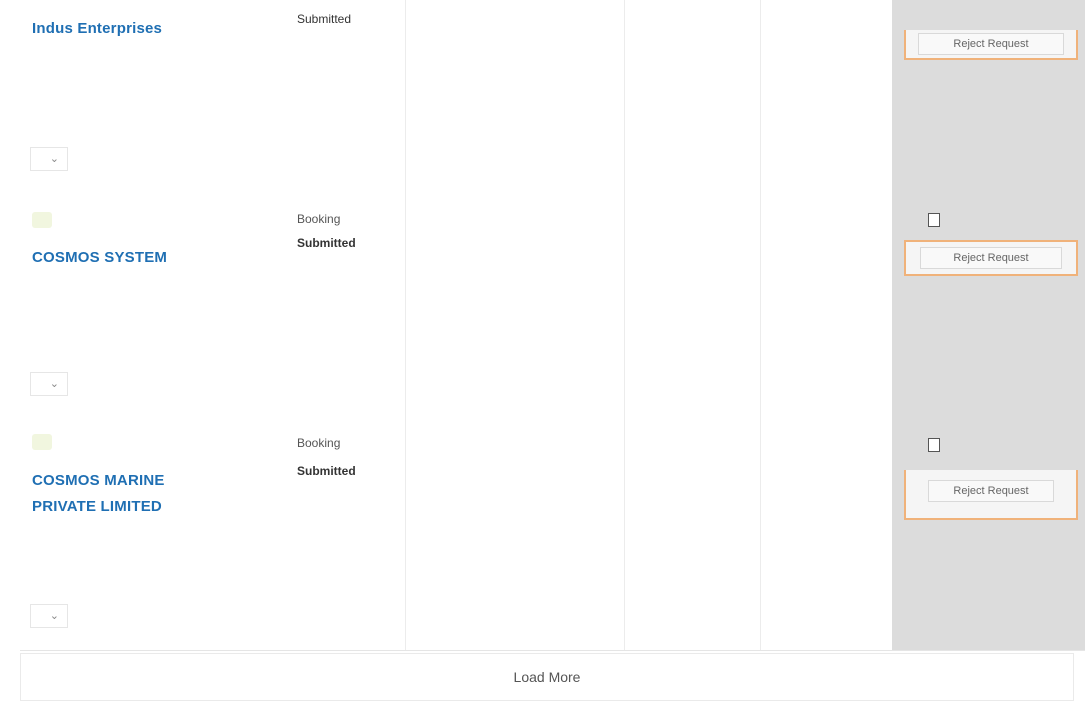 The width and height of the screenshot is (1085, 703). Describe the element at coordinates (547, 677) in the screenshot. I see `load-more-button: Load More` at that location.